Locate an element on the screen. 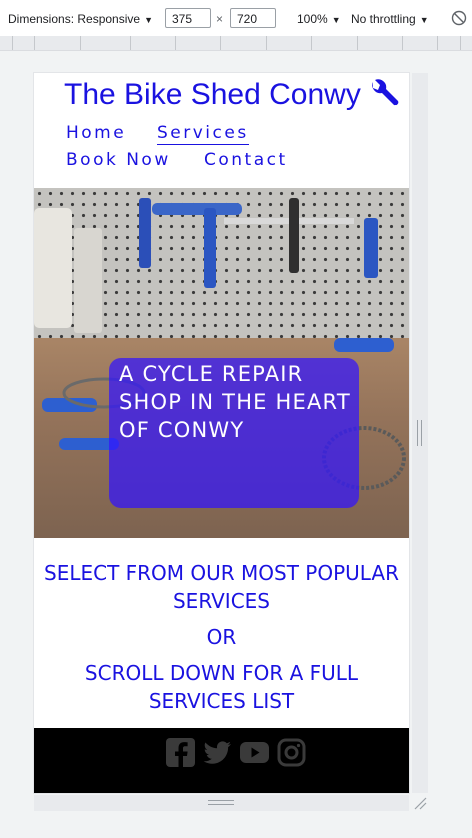 This screenshot has width=472, height=838. nav-contact: Contact is located at coordinates (246, 160).